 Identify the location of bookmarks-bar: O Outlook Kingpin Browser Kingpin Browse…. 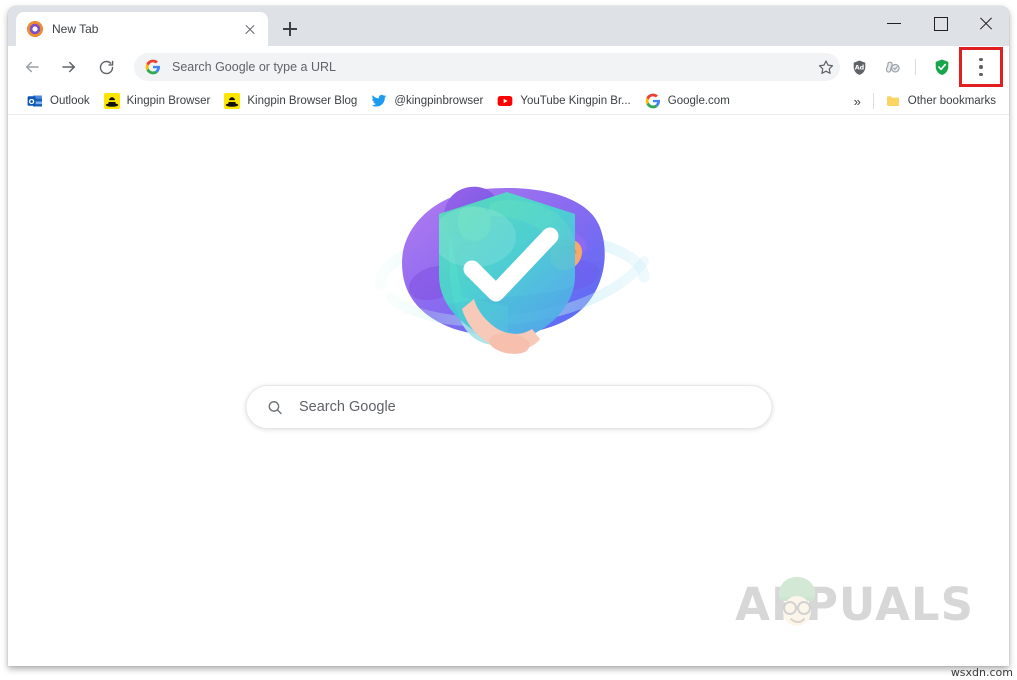
(508, 101).